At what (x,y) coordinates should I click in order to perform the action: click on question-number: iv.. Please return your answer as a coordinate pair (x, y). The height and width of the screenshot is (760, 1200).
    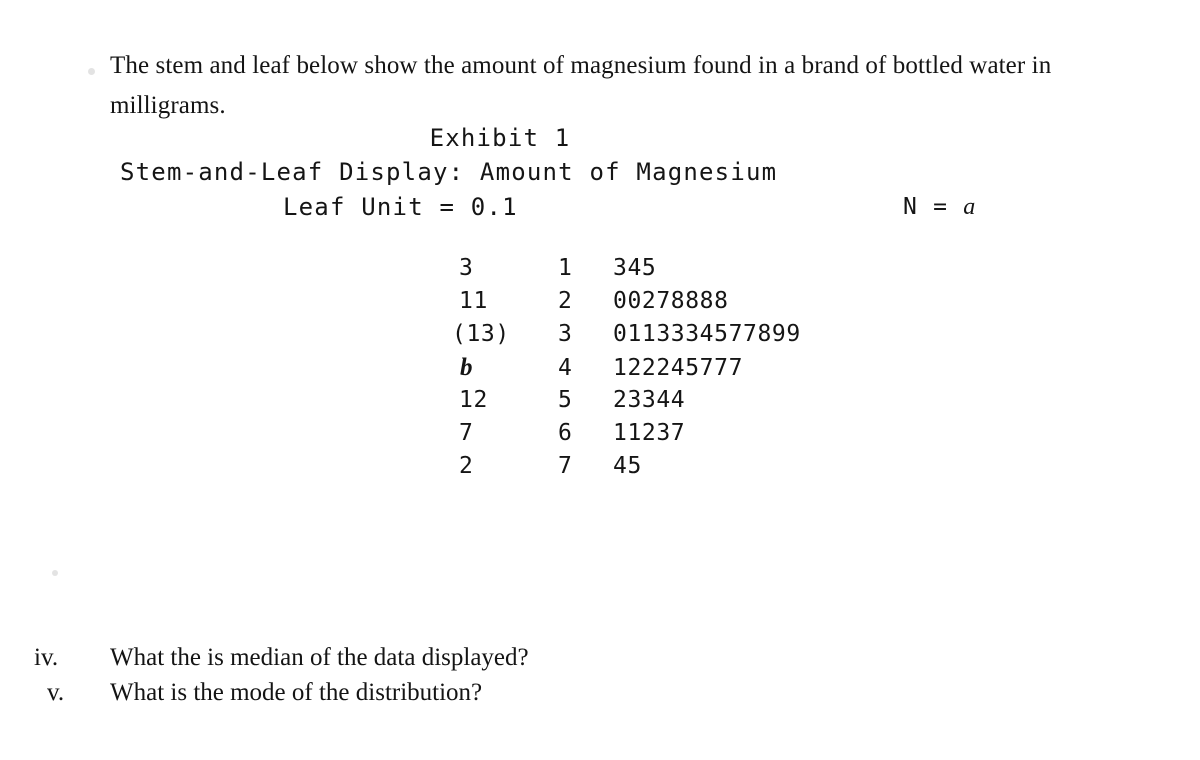
    Looking at the image, I should click on (46, 657).